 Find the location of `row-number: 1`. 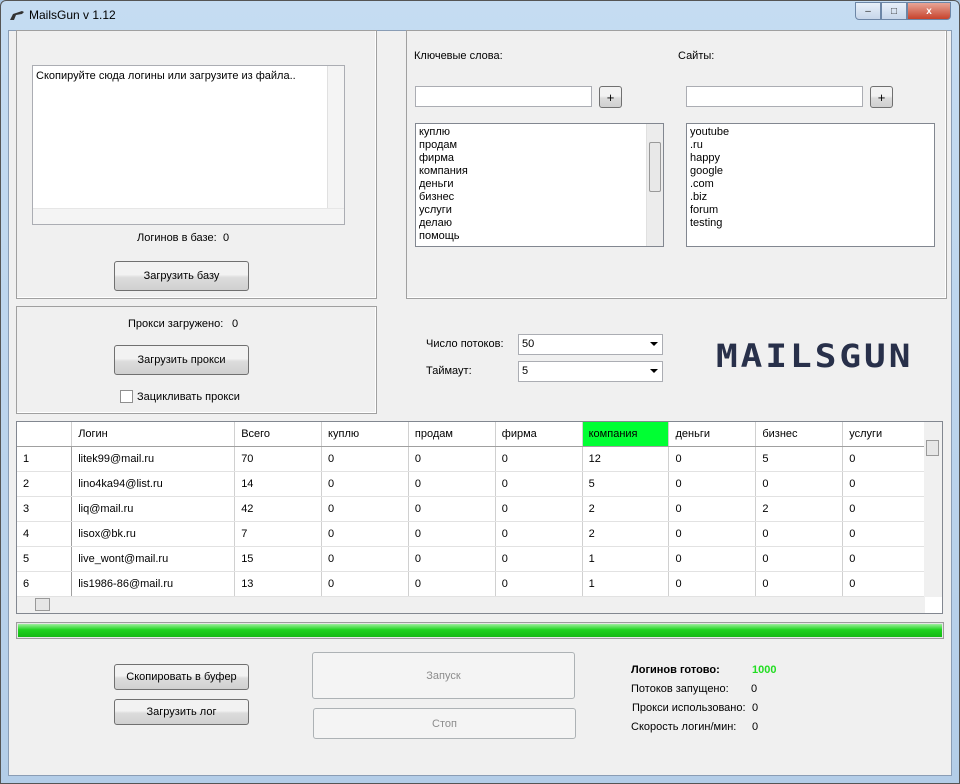

row-number: 1 is located at coordinates (45, 459).